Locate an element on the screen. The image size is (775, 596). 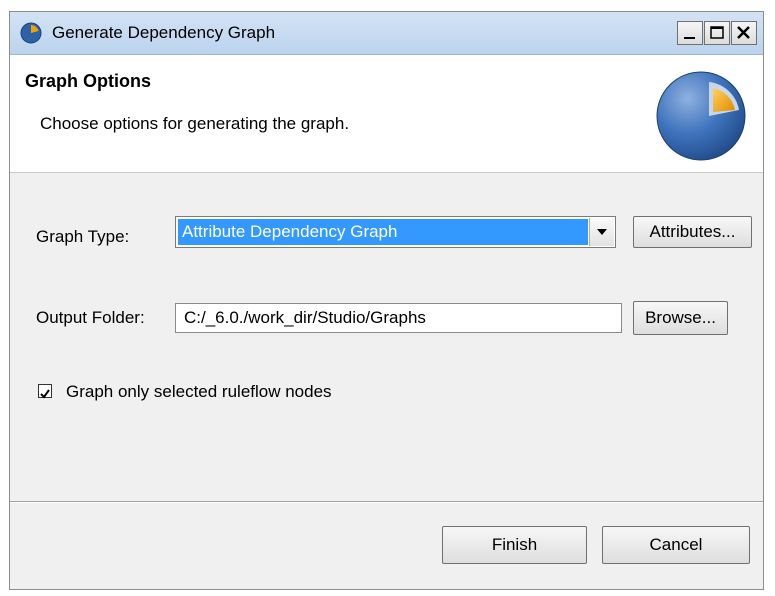
minimize-button is located at coordinates (690, 33).